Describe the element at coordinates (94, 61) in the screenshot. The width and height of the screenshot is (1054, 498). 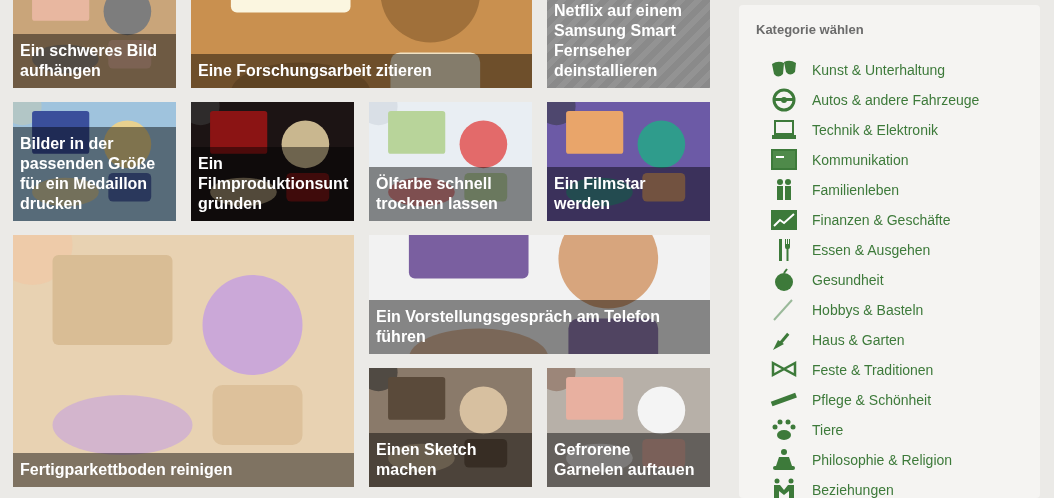
I see `tile-caption: Ein schweres Bild aufhängen` at that location.